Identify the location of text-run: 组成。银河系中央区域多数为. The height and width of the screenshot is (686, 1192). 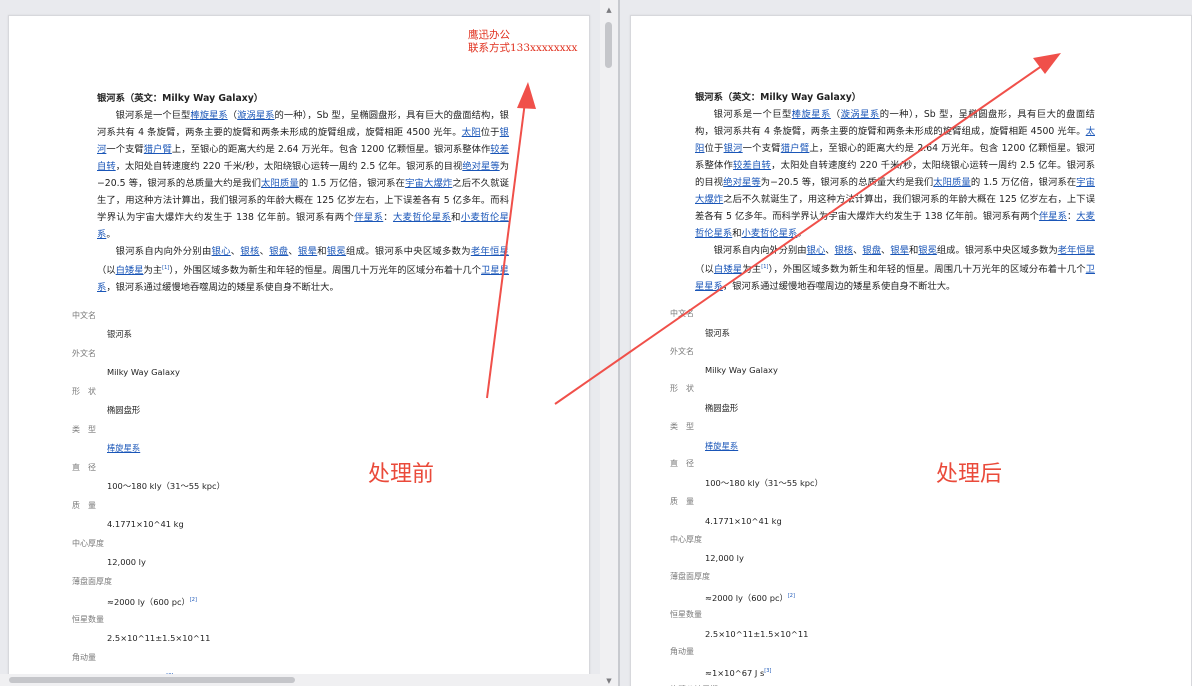
(408, 251).